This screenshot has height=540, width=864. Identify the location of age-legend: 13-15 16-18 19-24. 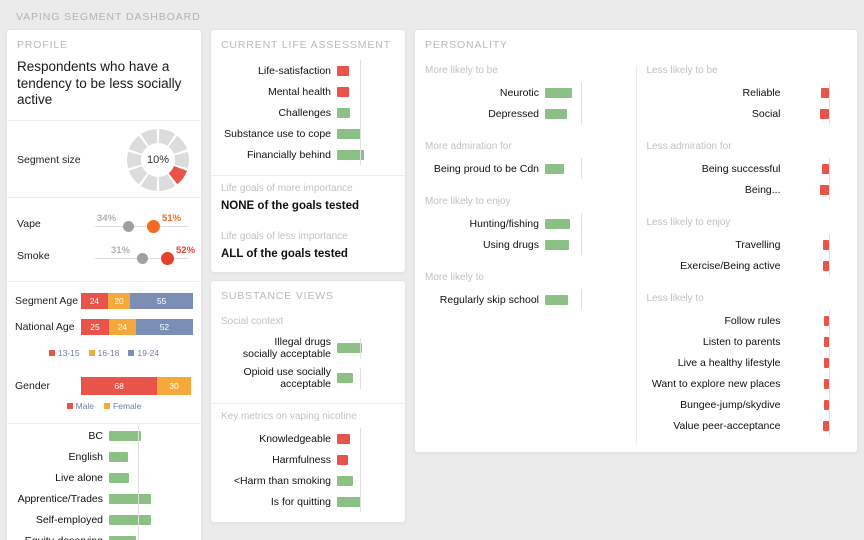
(104, 355).